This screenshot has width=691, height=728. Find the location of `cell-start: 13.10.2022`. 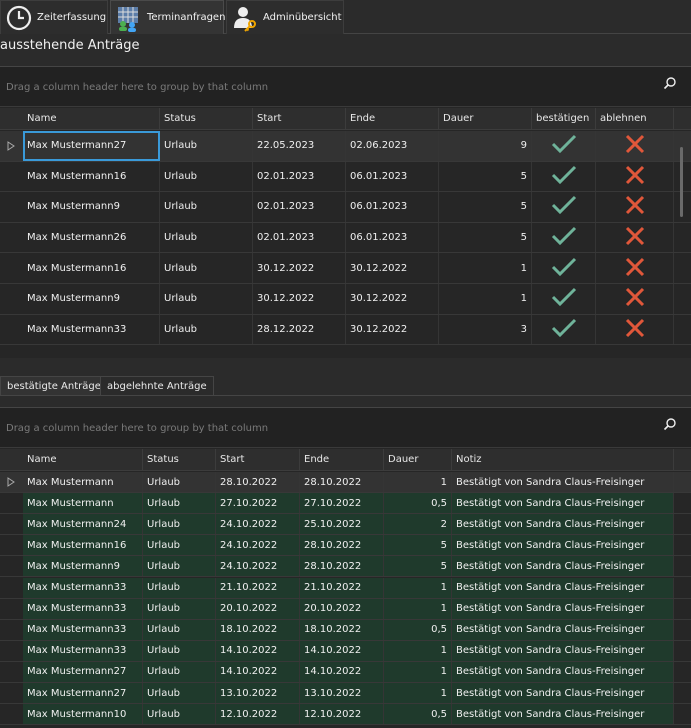

cell-start: 13.10.2022 is located at coordinates (258, 693).